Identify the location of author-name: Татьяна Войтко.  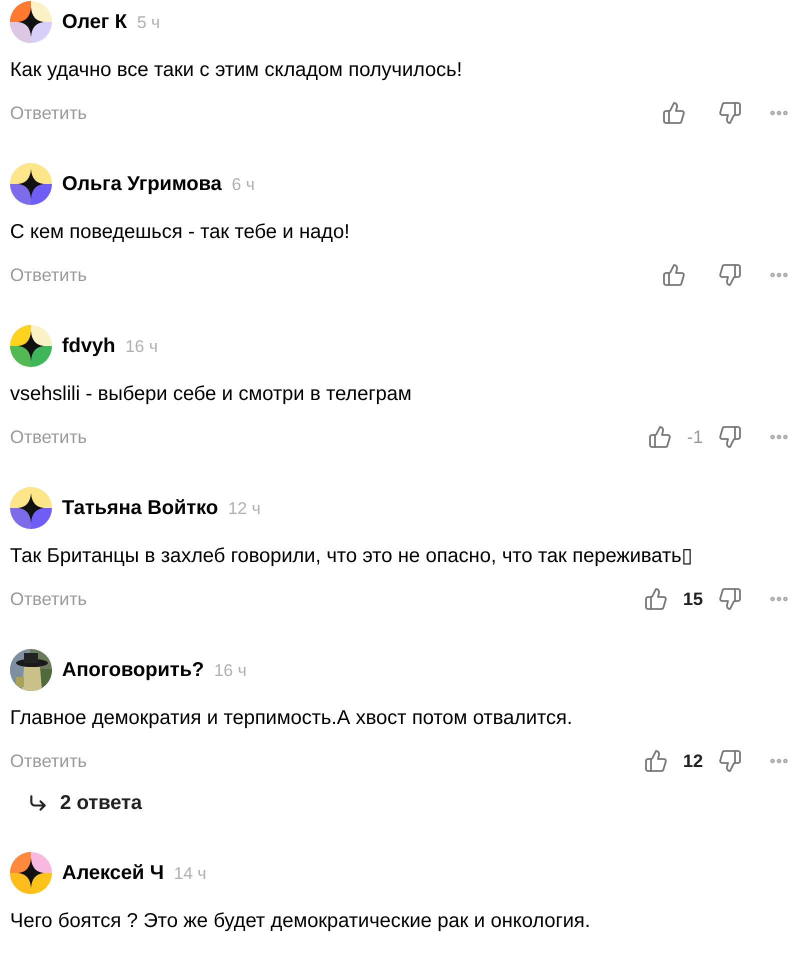
(140, 508).